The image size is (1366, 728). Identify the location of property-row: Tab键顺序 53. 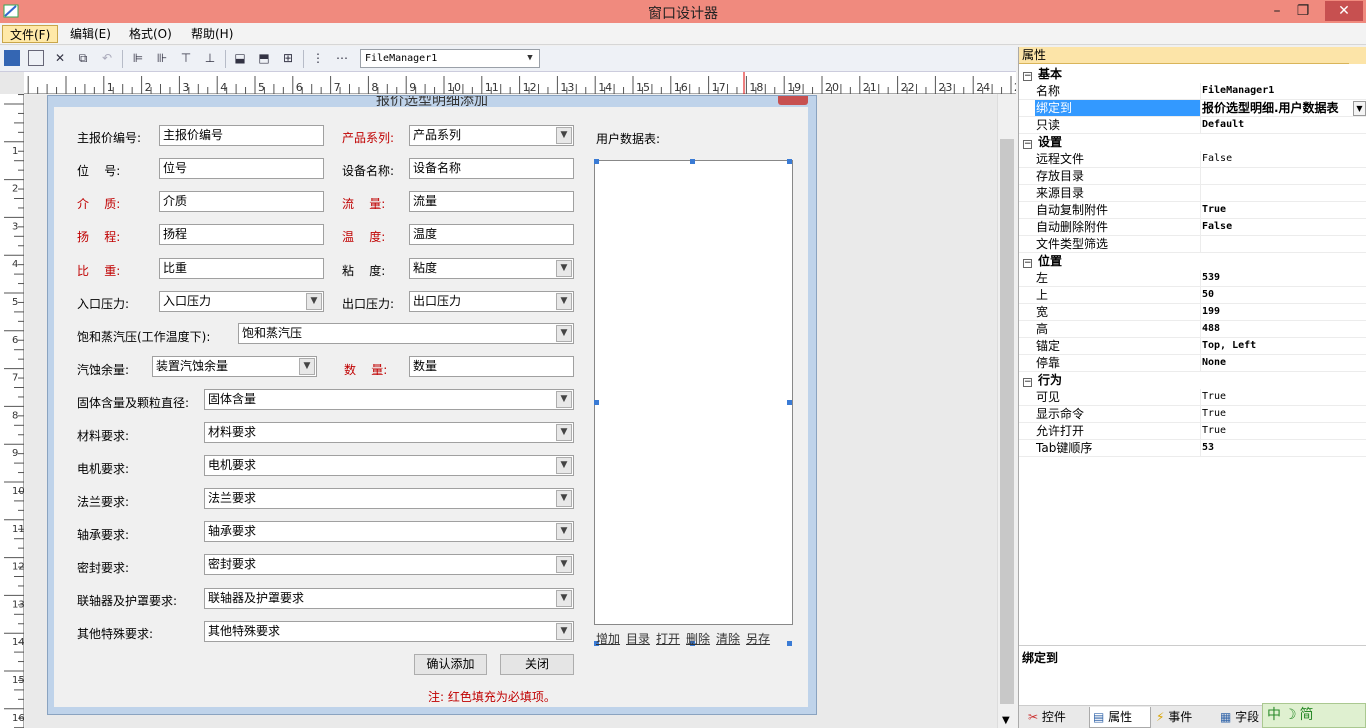
(1192, 448).